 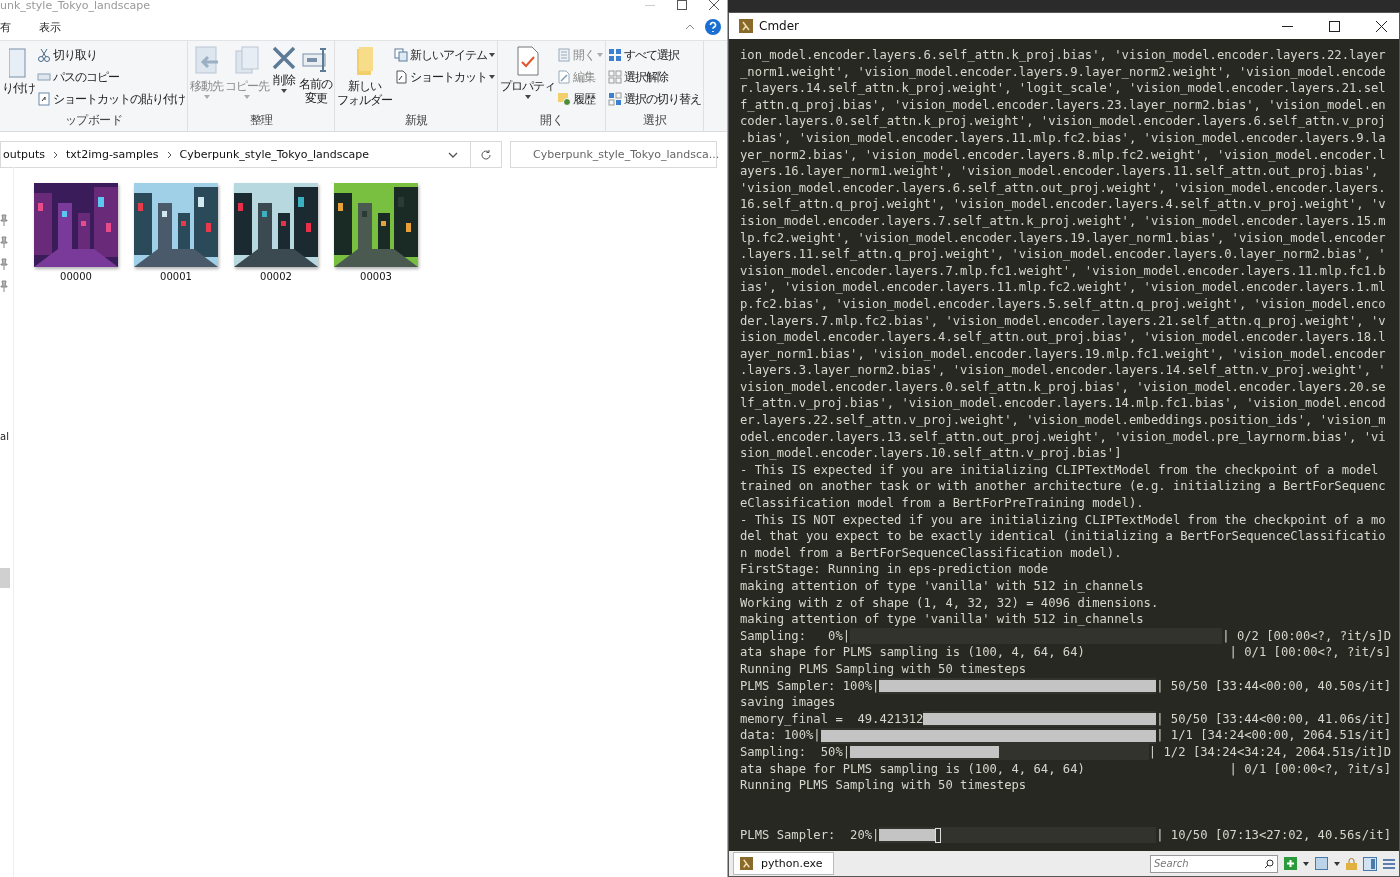 What do you see at coordinates (615, 99) in the screenshot?
I see `invert-selection-icon` at bounding box center [615, 99].